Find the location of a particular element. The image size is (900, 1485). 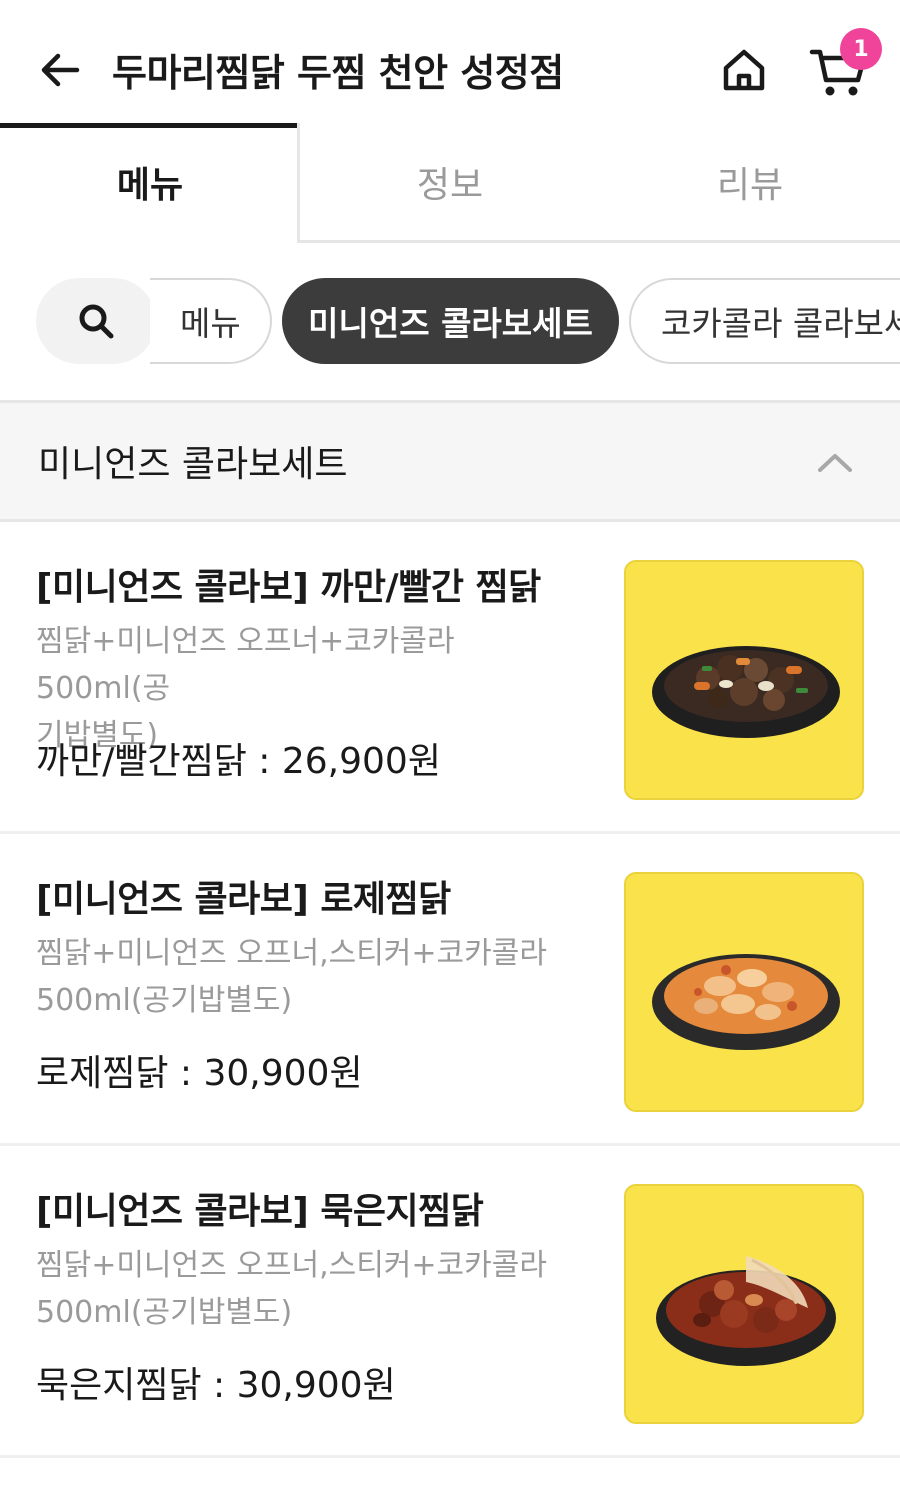

menu-item-price: 로제찜닭 : 30,900원 is located at coordinates (199, 1073).